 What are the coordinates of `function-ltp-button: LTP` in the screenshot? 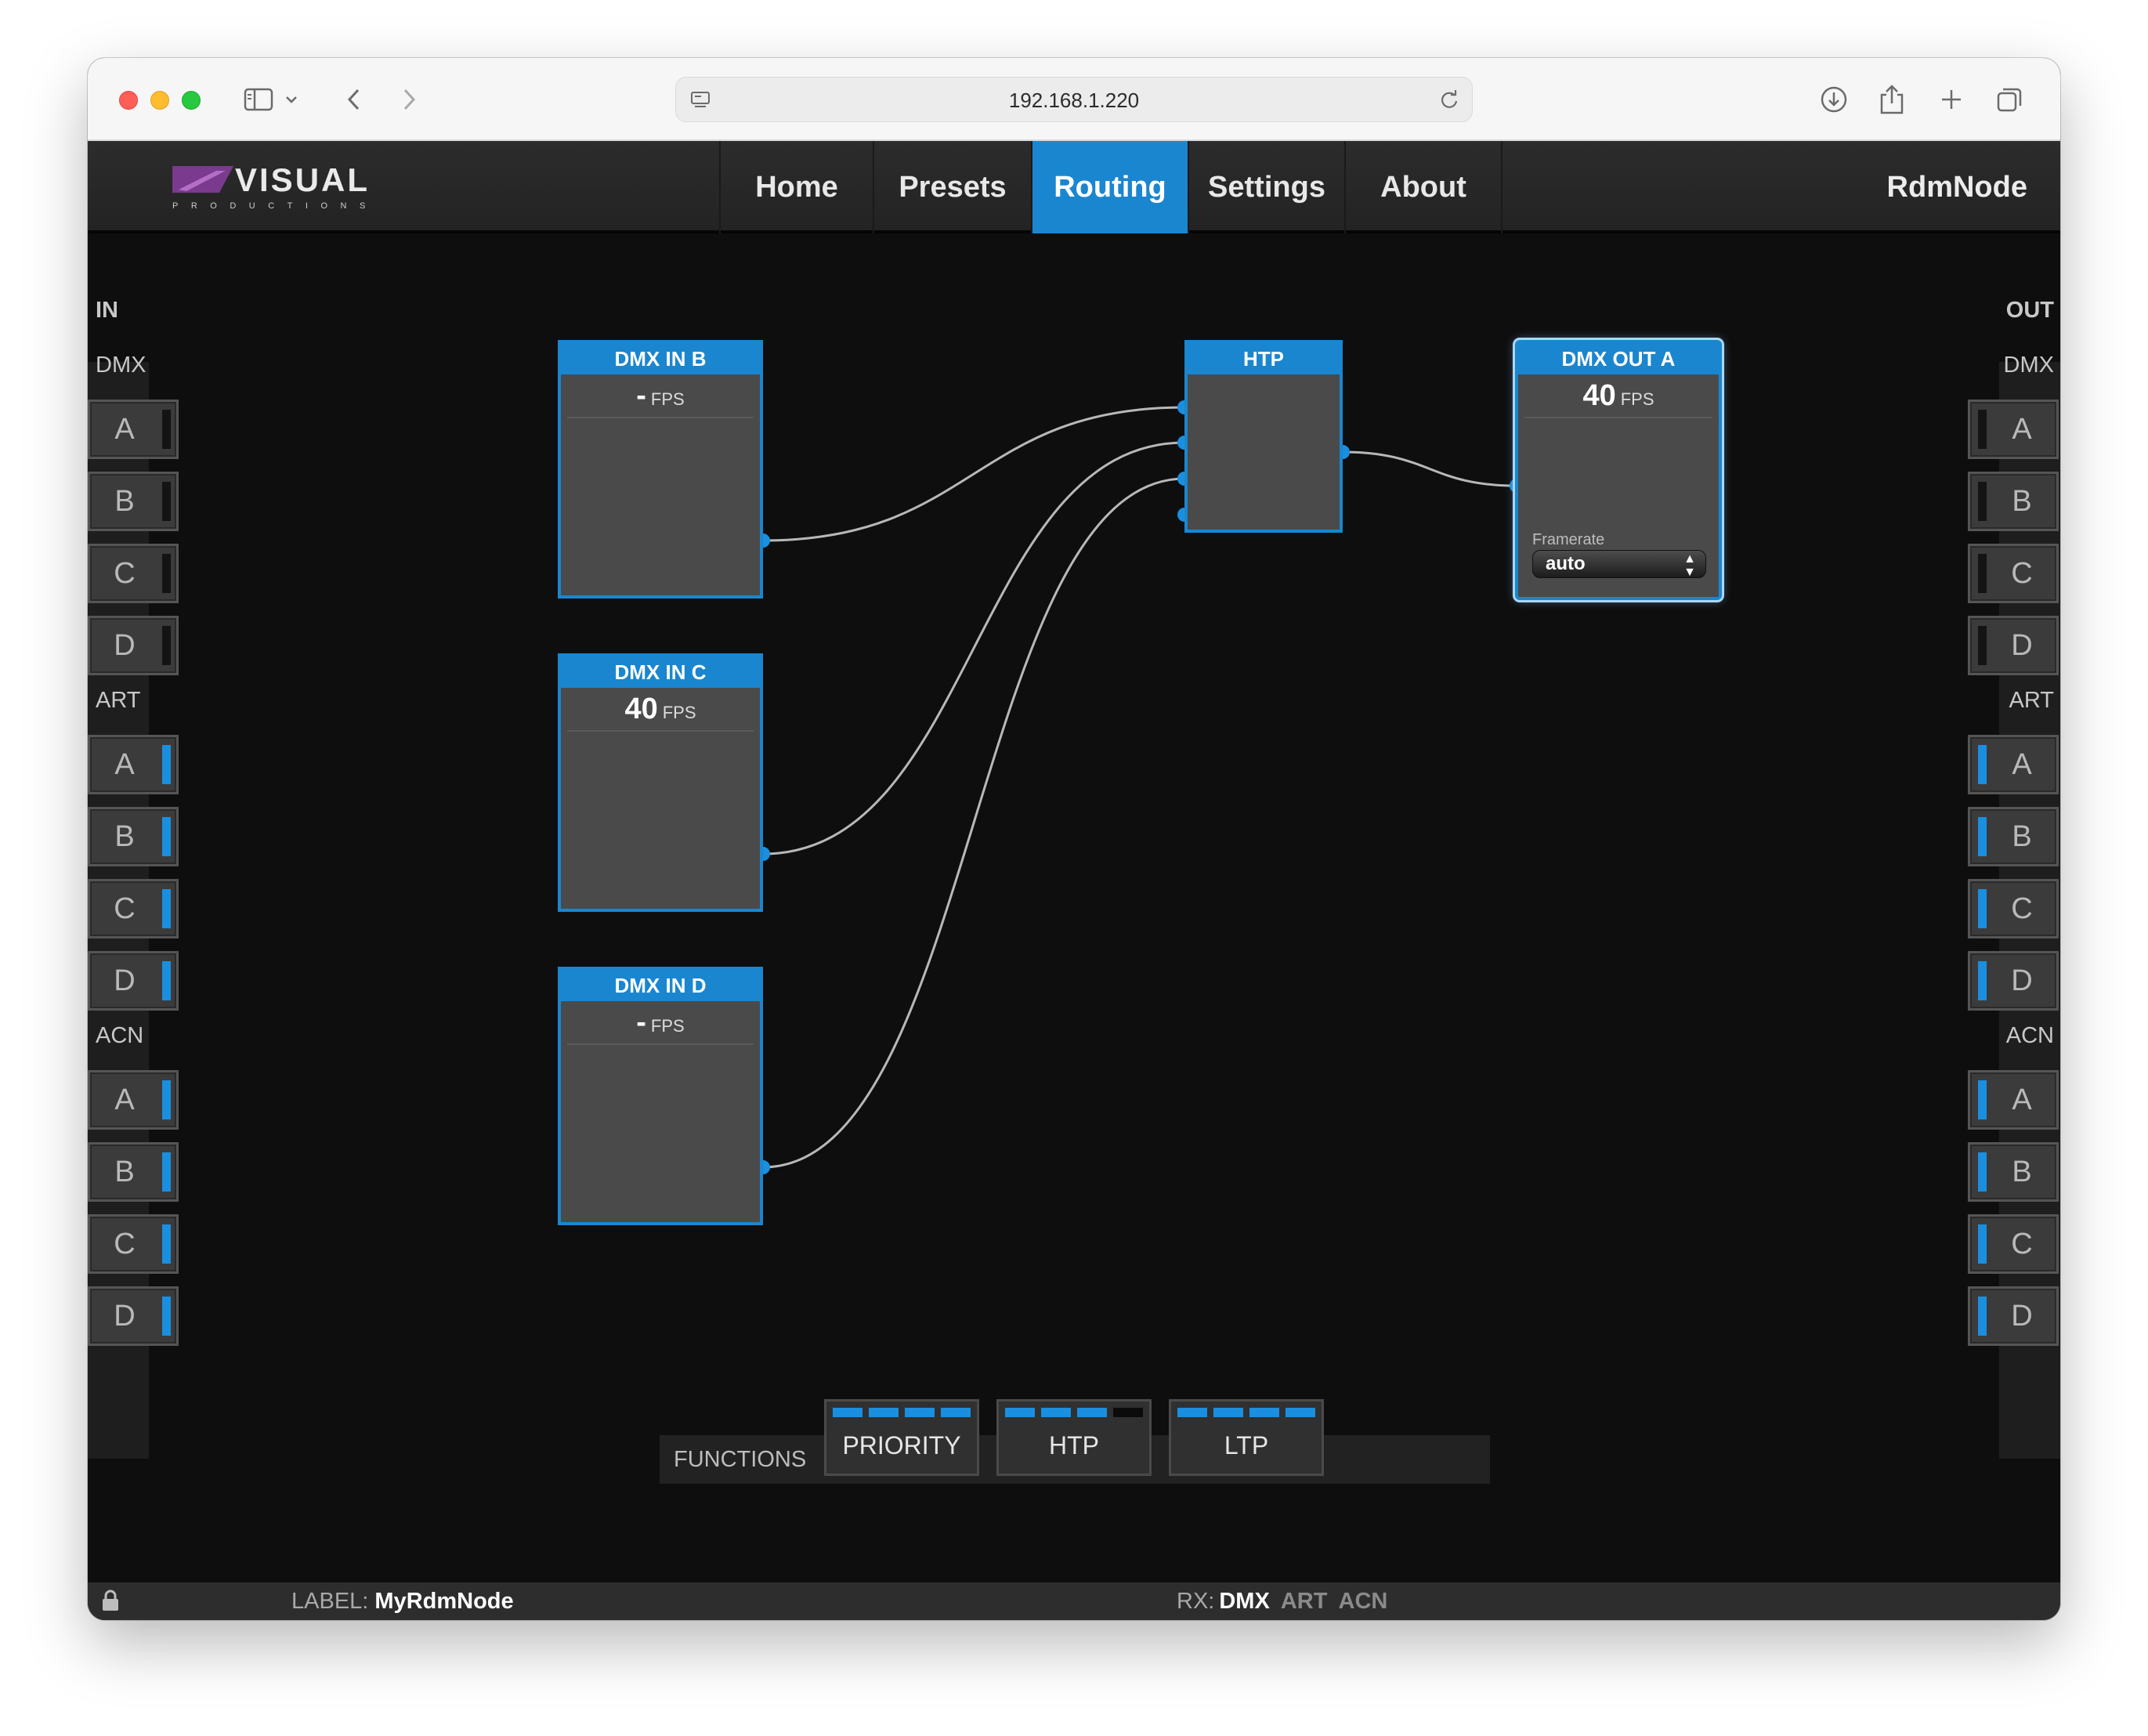 It's located at (1246, 1437).